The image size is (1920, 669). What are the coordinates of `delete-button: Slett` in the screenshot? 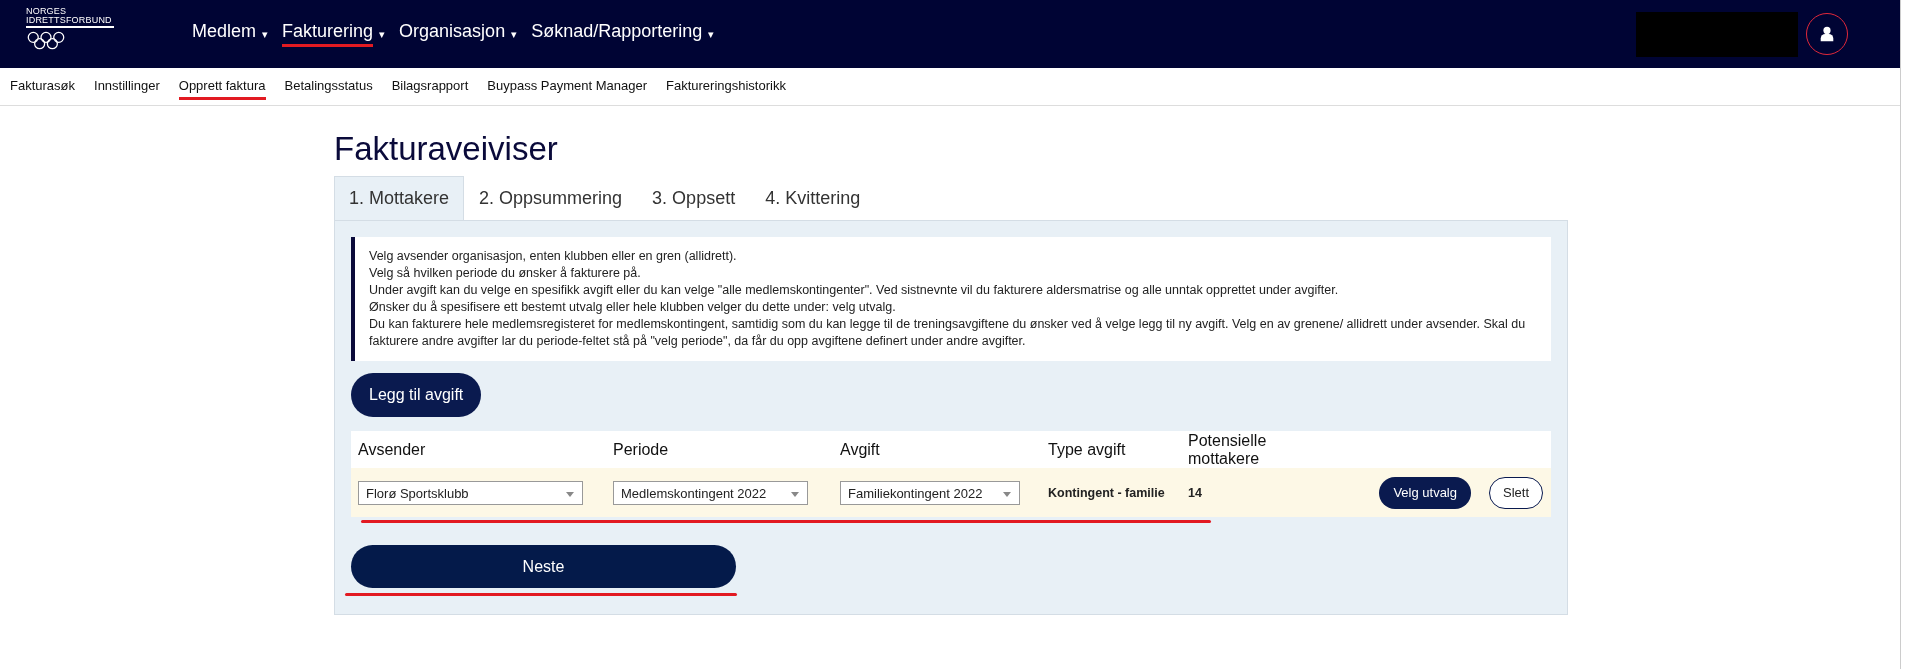 It's located at (1516, 492).